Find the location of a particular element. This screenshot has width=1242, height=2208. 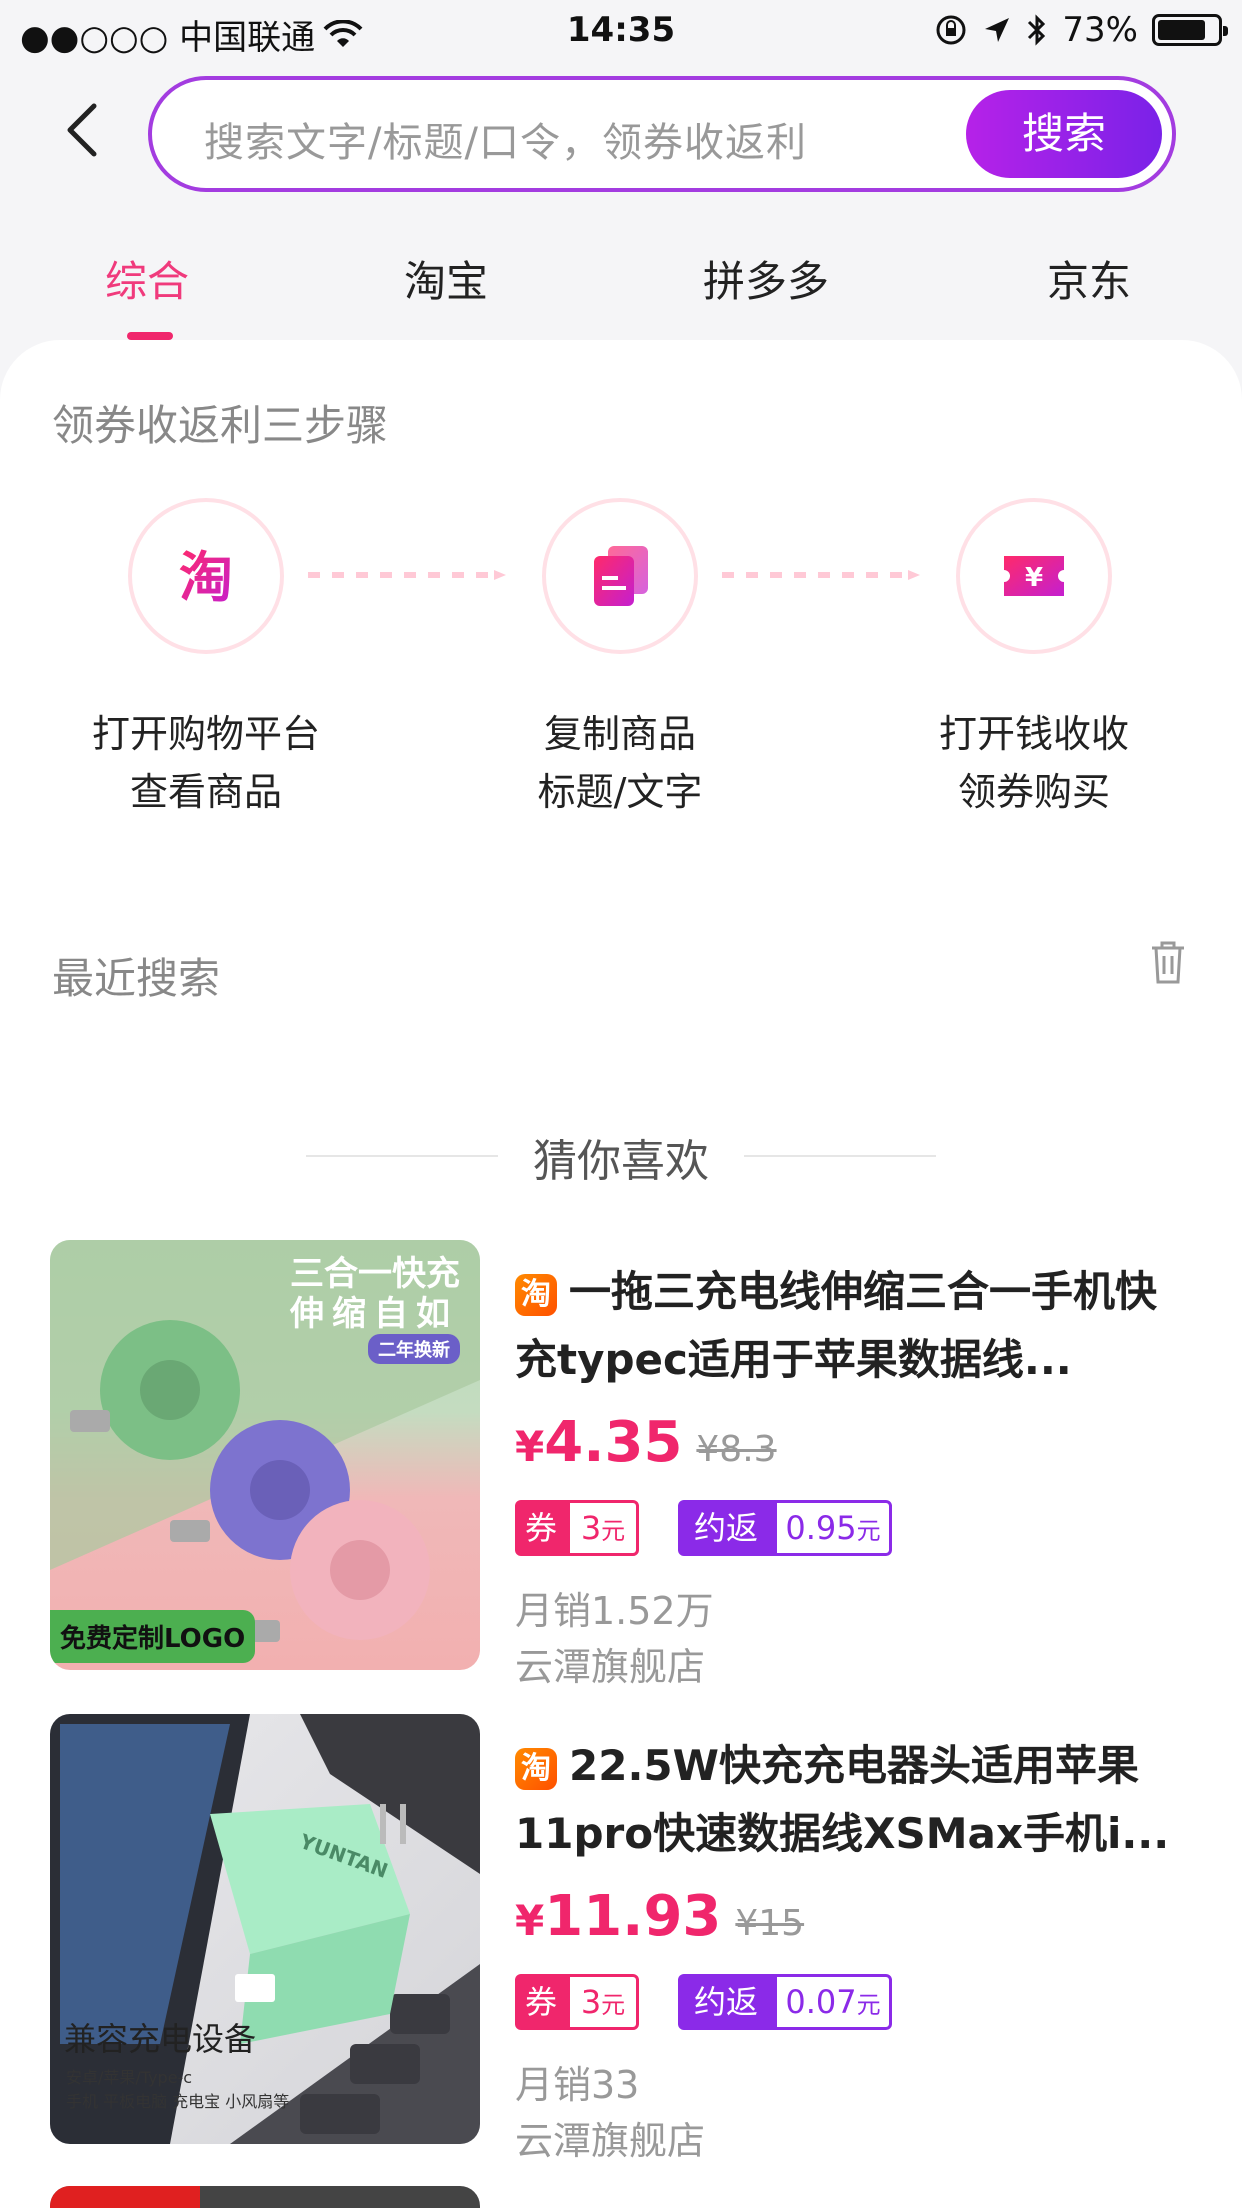

step-1-text: 打开购物平台 查看商品 is located at coordinates (206, 763).